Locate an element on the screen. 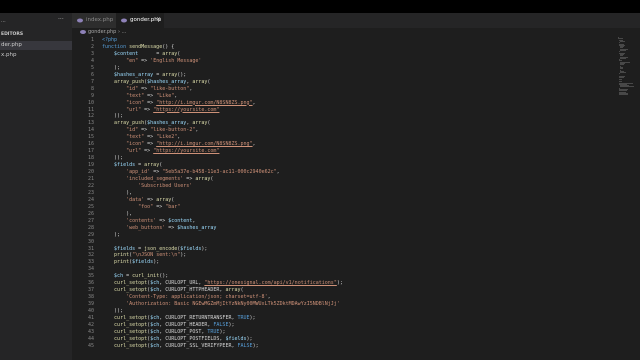 This screenshot has height=360, width=640. line-number: 5 is located at coordinates (92, 67).